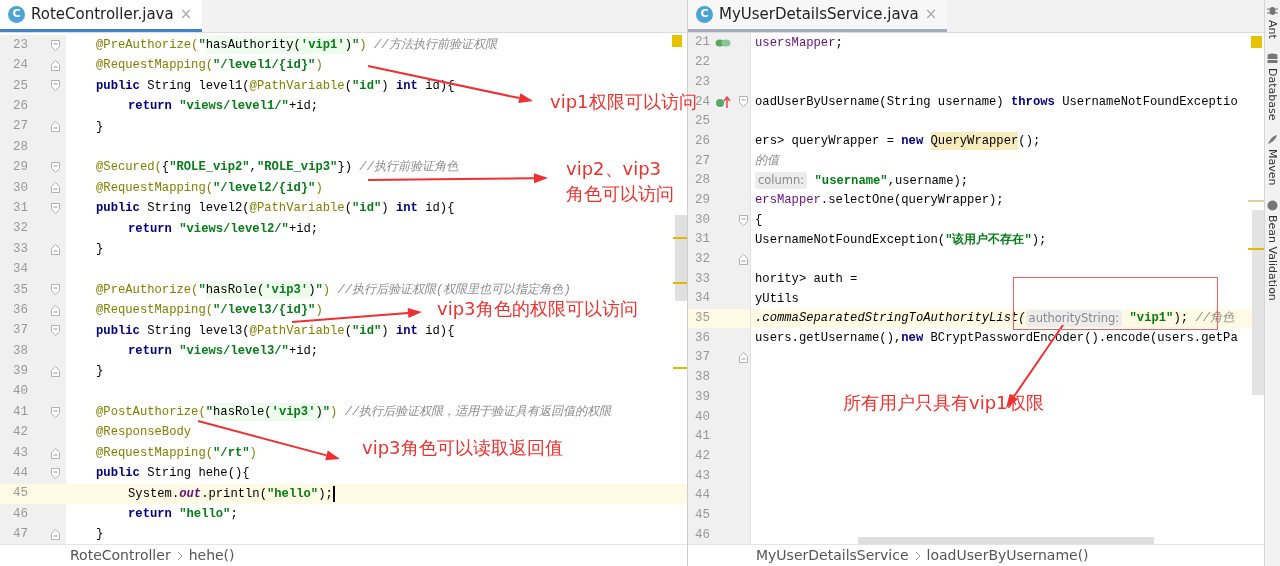  Describe the element at coordinates (1272, 167) in the screenshot. I see `tool-window-button: Maven` at that location.